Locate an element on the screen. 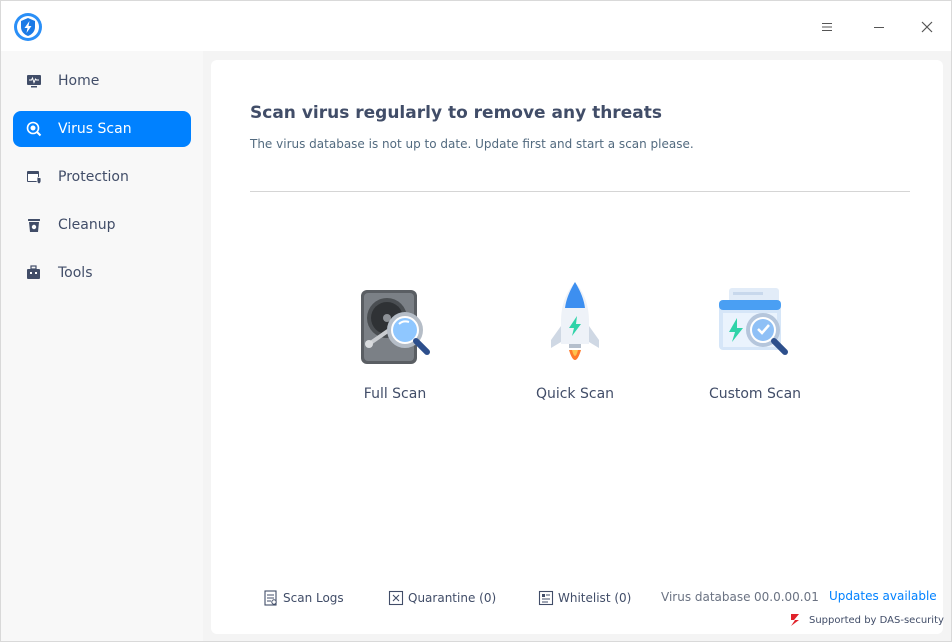 The height and width of the screenshot is (642, 952). virus-database-label: Virus database is located at coordinates (706, 597).